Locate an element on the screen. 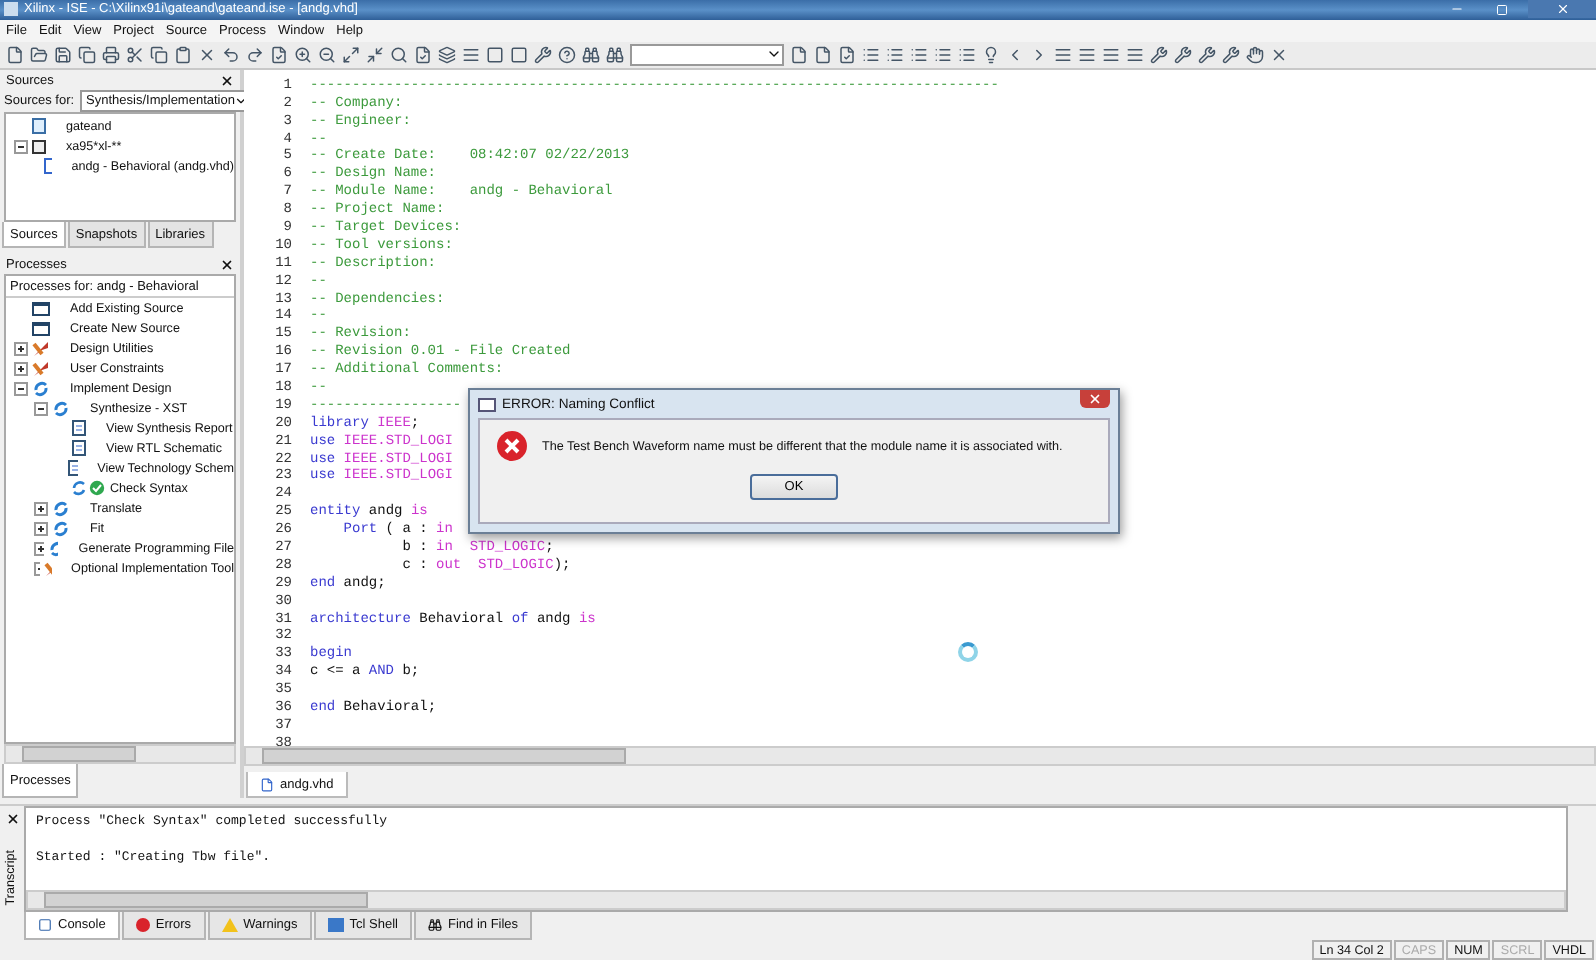 This screenshot has width=1596, height=960. save-all-icon is located at coordinates (87, 55).